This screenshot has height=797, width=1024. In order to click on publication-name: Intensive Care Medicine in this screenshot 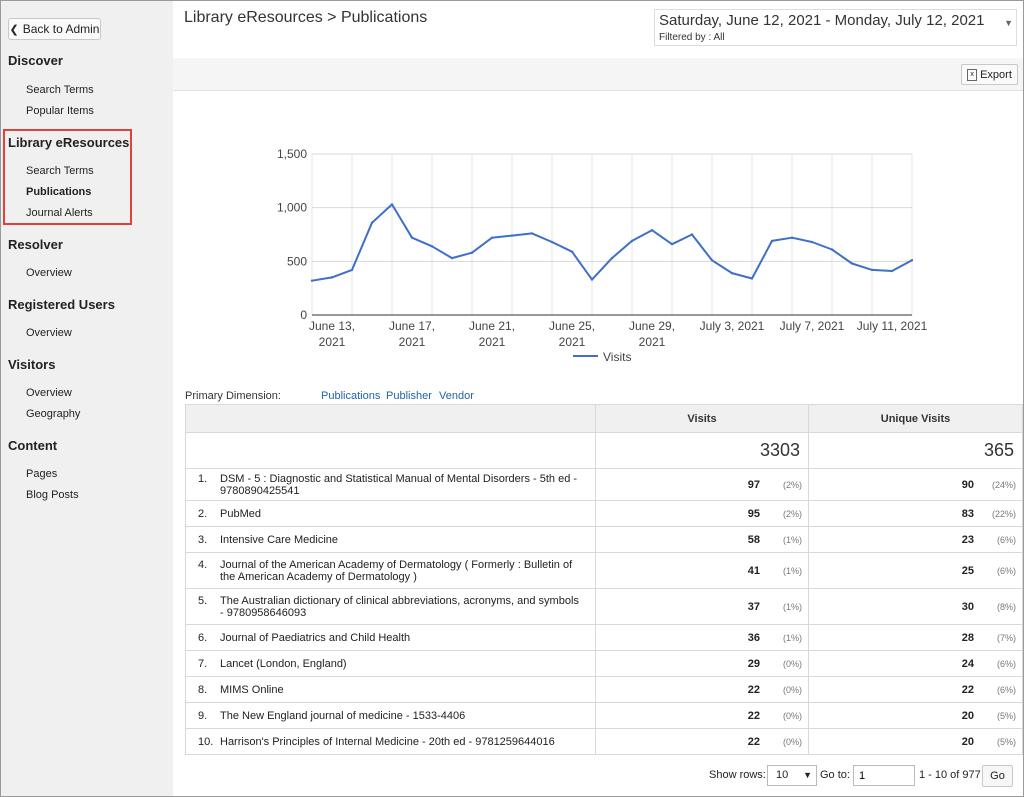, I will do `click(400, 540)`.